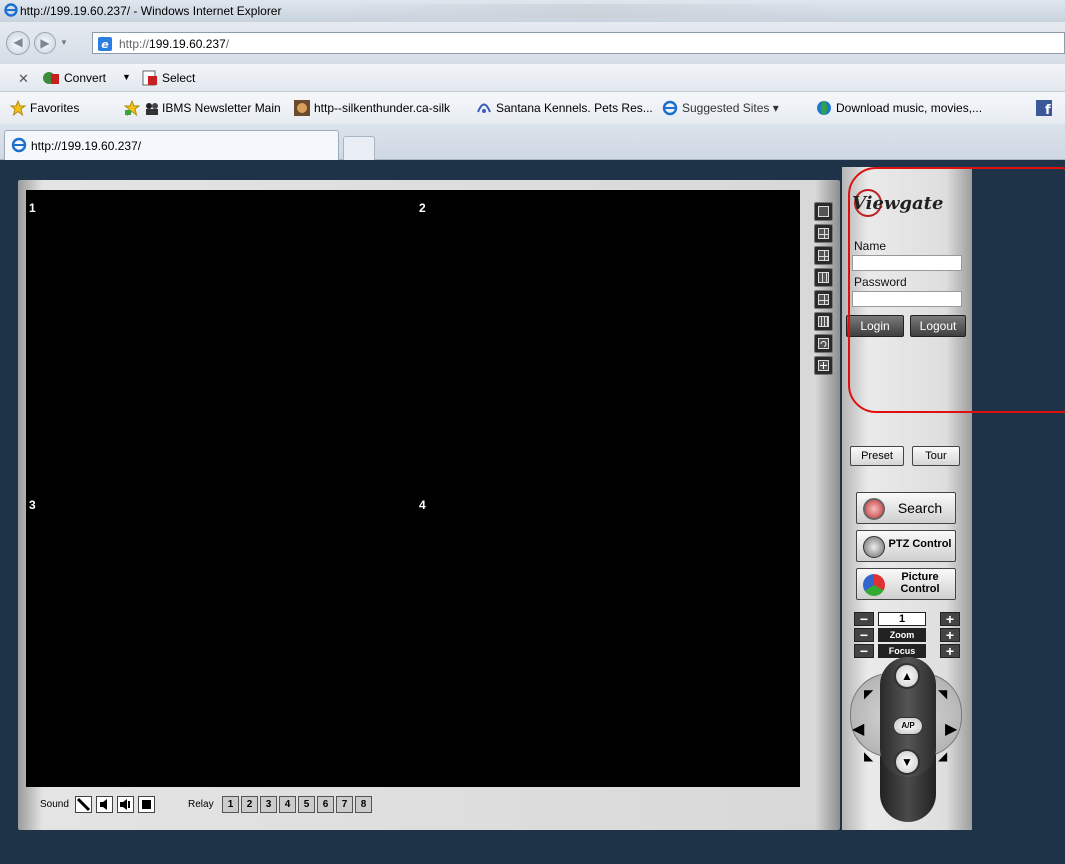 Image resolution: width=1065 pixels, height=864 pixels. What do you see at coordinates (221, 108) in the screenshot?
I see `favorite-link-ibms: IBMS Newsletter Main` at bounding box center [221, 108].